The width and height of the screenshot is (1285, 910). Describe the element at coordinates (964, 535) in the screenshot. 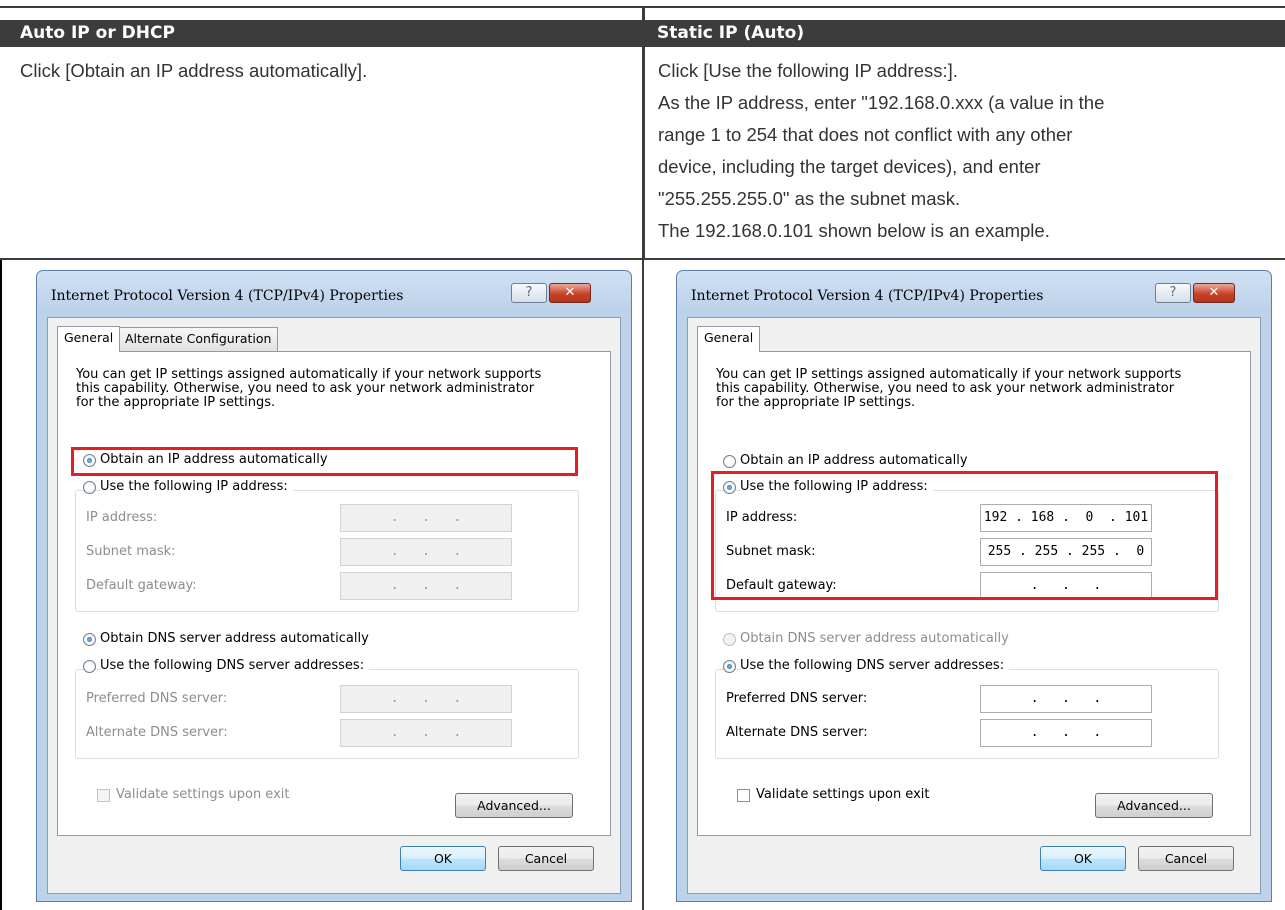

I see `highlight-static-ip-fields` at that location.